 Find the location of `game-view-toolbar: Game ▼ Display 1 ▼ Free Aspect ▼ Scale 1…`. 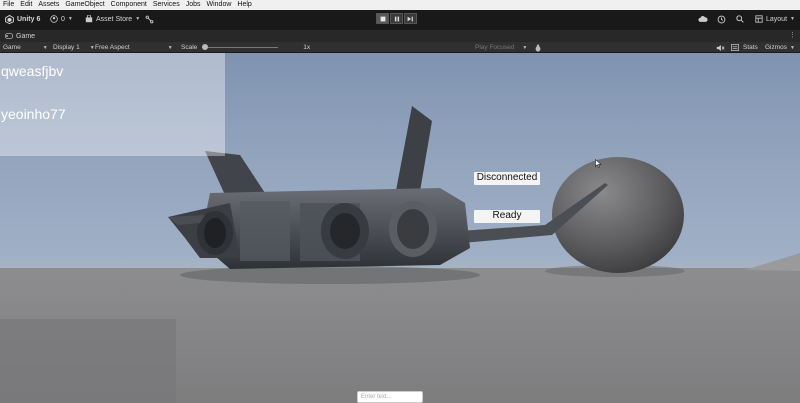

game-view-toolbar: Game ▼ Display 1 ▼ Free Aspect ▼ Scale 1… is located at coordinates (400, 47).